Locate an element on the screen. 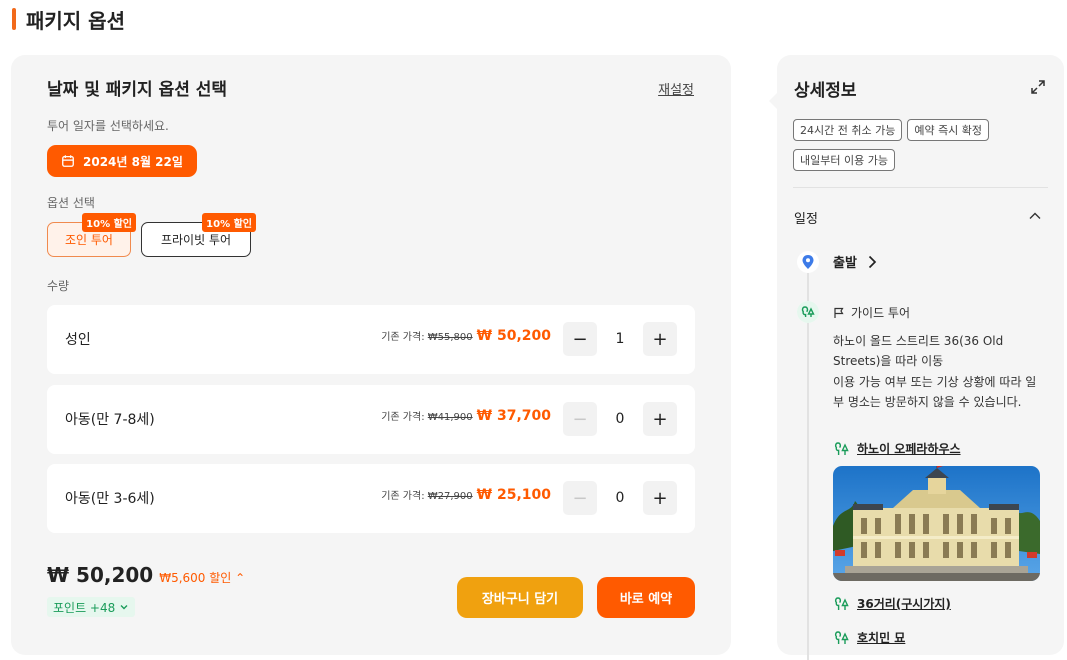  quantity-value: 1 is located at coordinates (620, 339).